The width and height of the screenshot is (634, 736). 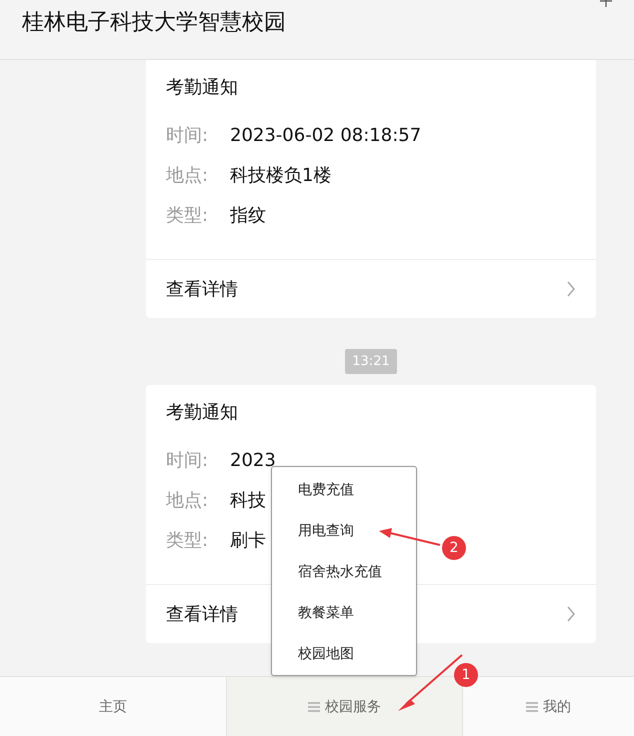 I want to click on menu-item: 教餐菜单, so click(x=344, y=616).